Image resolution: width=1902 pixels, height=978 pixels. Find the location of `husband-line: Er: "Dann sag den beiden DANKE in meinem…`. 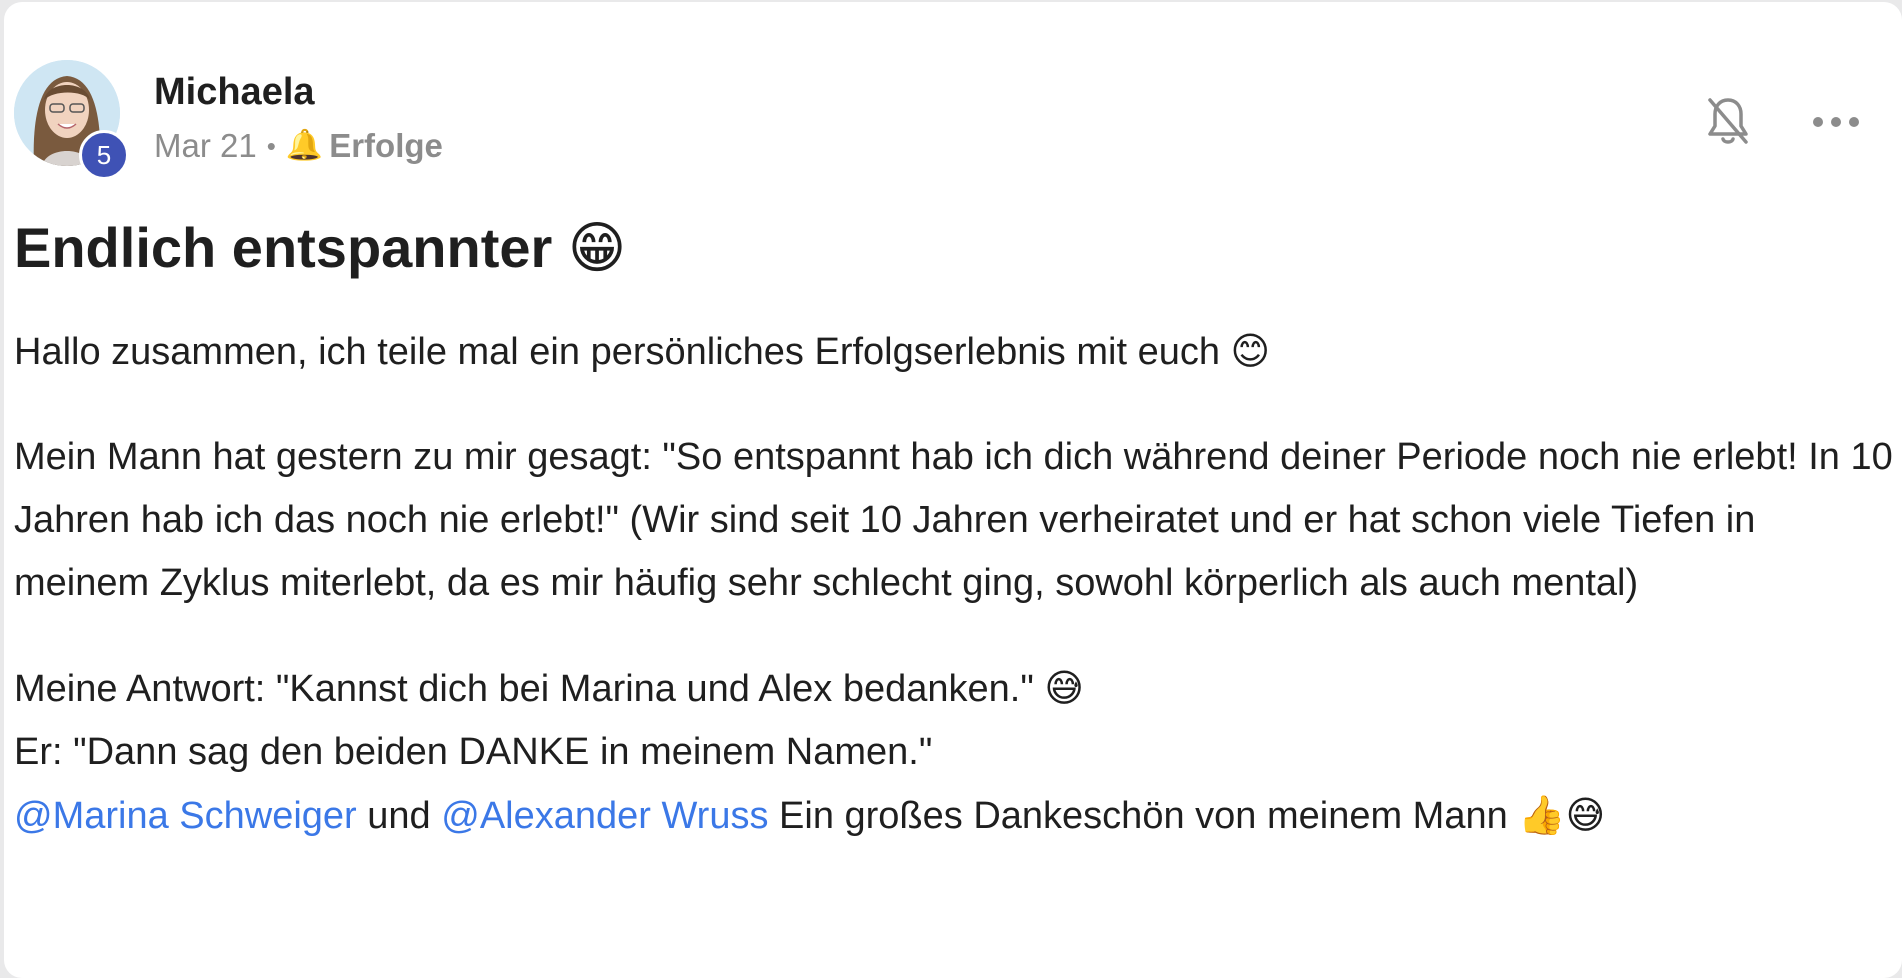

husband-line: Er: "Dann sag den beiden DANKE in meinem… is located at coordinates (473, 752).